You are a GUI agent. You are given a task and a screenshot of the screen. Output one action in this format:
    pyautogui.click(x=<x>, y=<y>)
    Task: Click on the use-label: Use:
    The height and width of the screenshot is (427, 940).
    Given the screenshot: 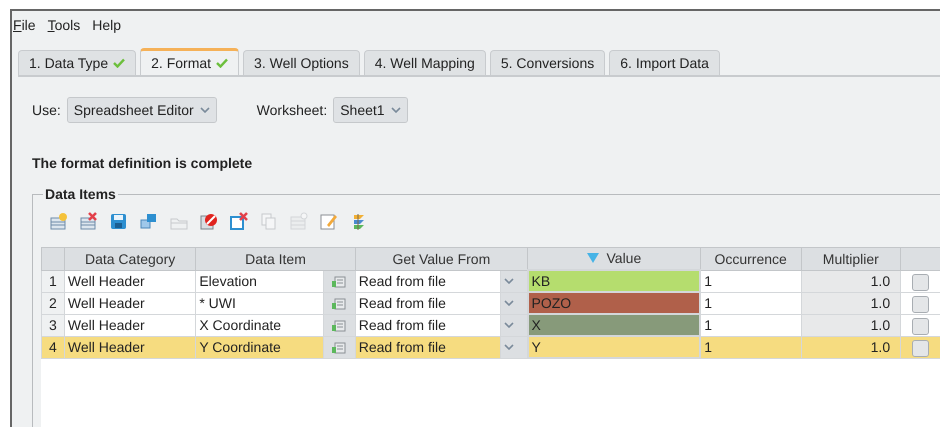 What is the action you would take?
    pyautogui.click(x=46, y=110)
    